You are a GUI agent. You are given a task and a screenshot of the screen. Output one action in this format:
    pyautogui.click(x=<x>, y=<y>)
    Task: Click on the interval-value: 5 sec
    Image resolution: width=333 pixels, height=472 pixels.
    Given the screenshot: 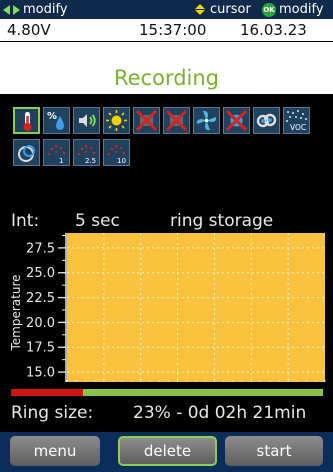 What is the action you would take?
    pyautogui.click(x=97, y=221)
    